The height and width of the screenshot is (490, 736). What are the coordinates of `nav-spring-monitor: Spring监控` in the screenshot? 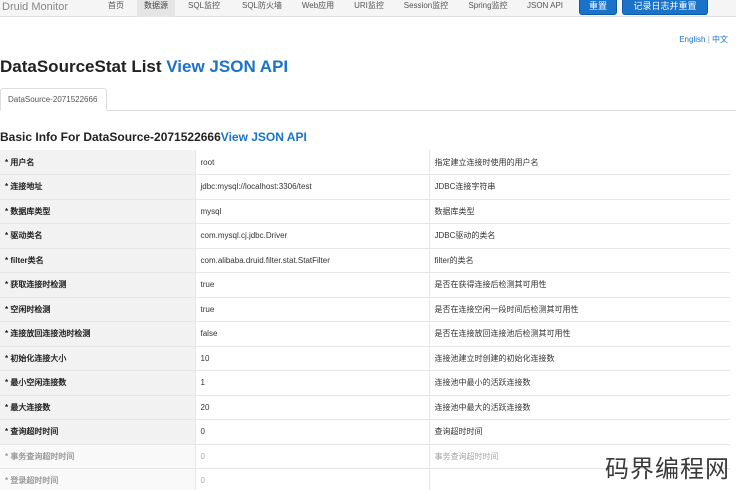 It's located at (488, 8).